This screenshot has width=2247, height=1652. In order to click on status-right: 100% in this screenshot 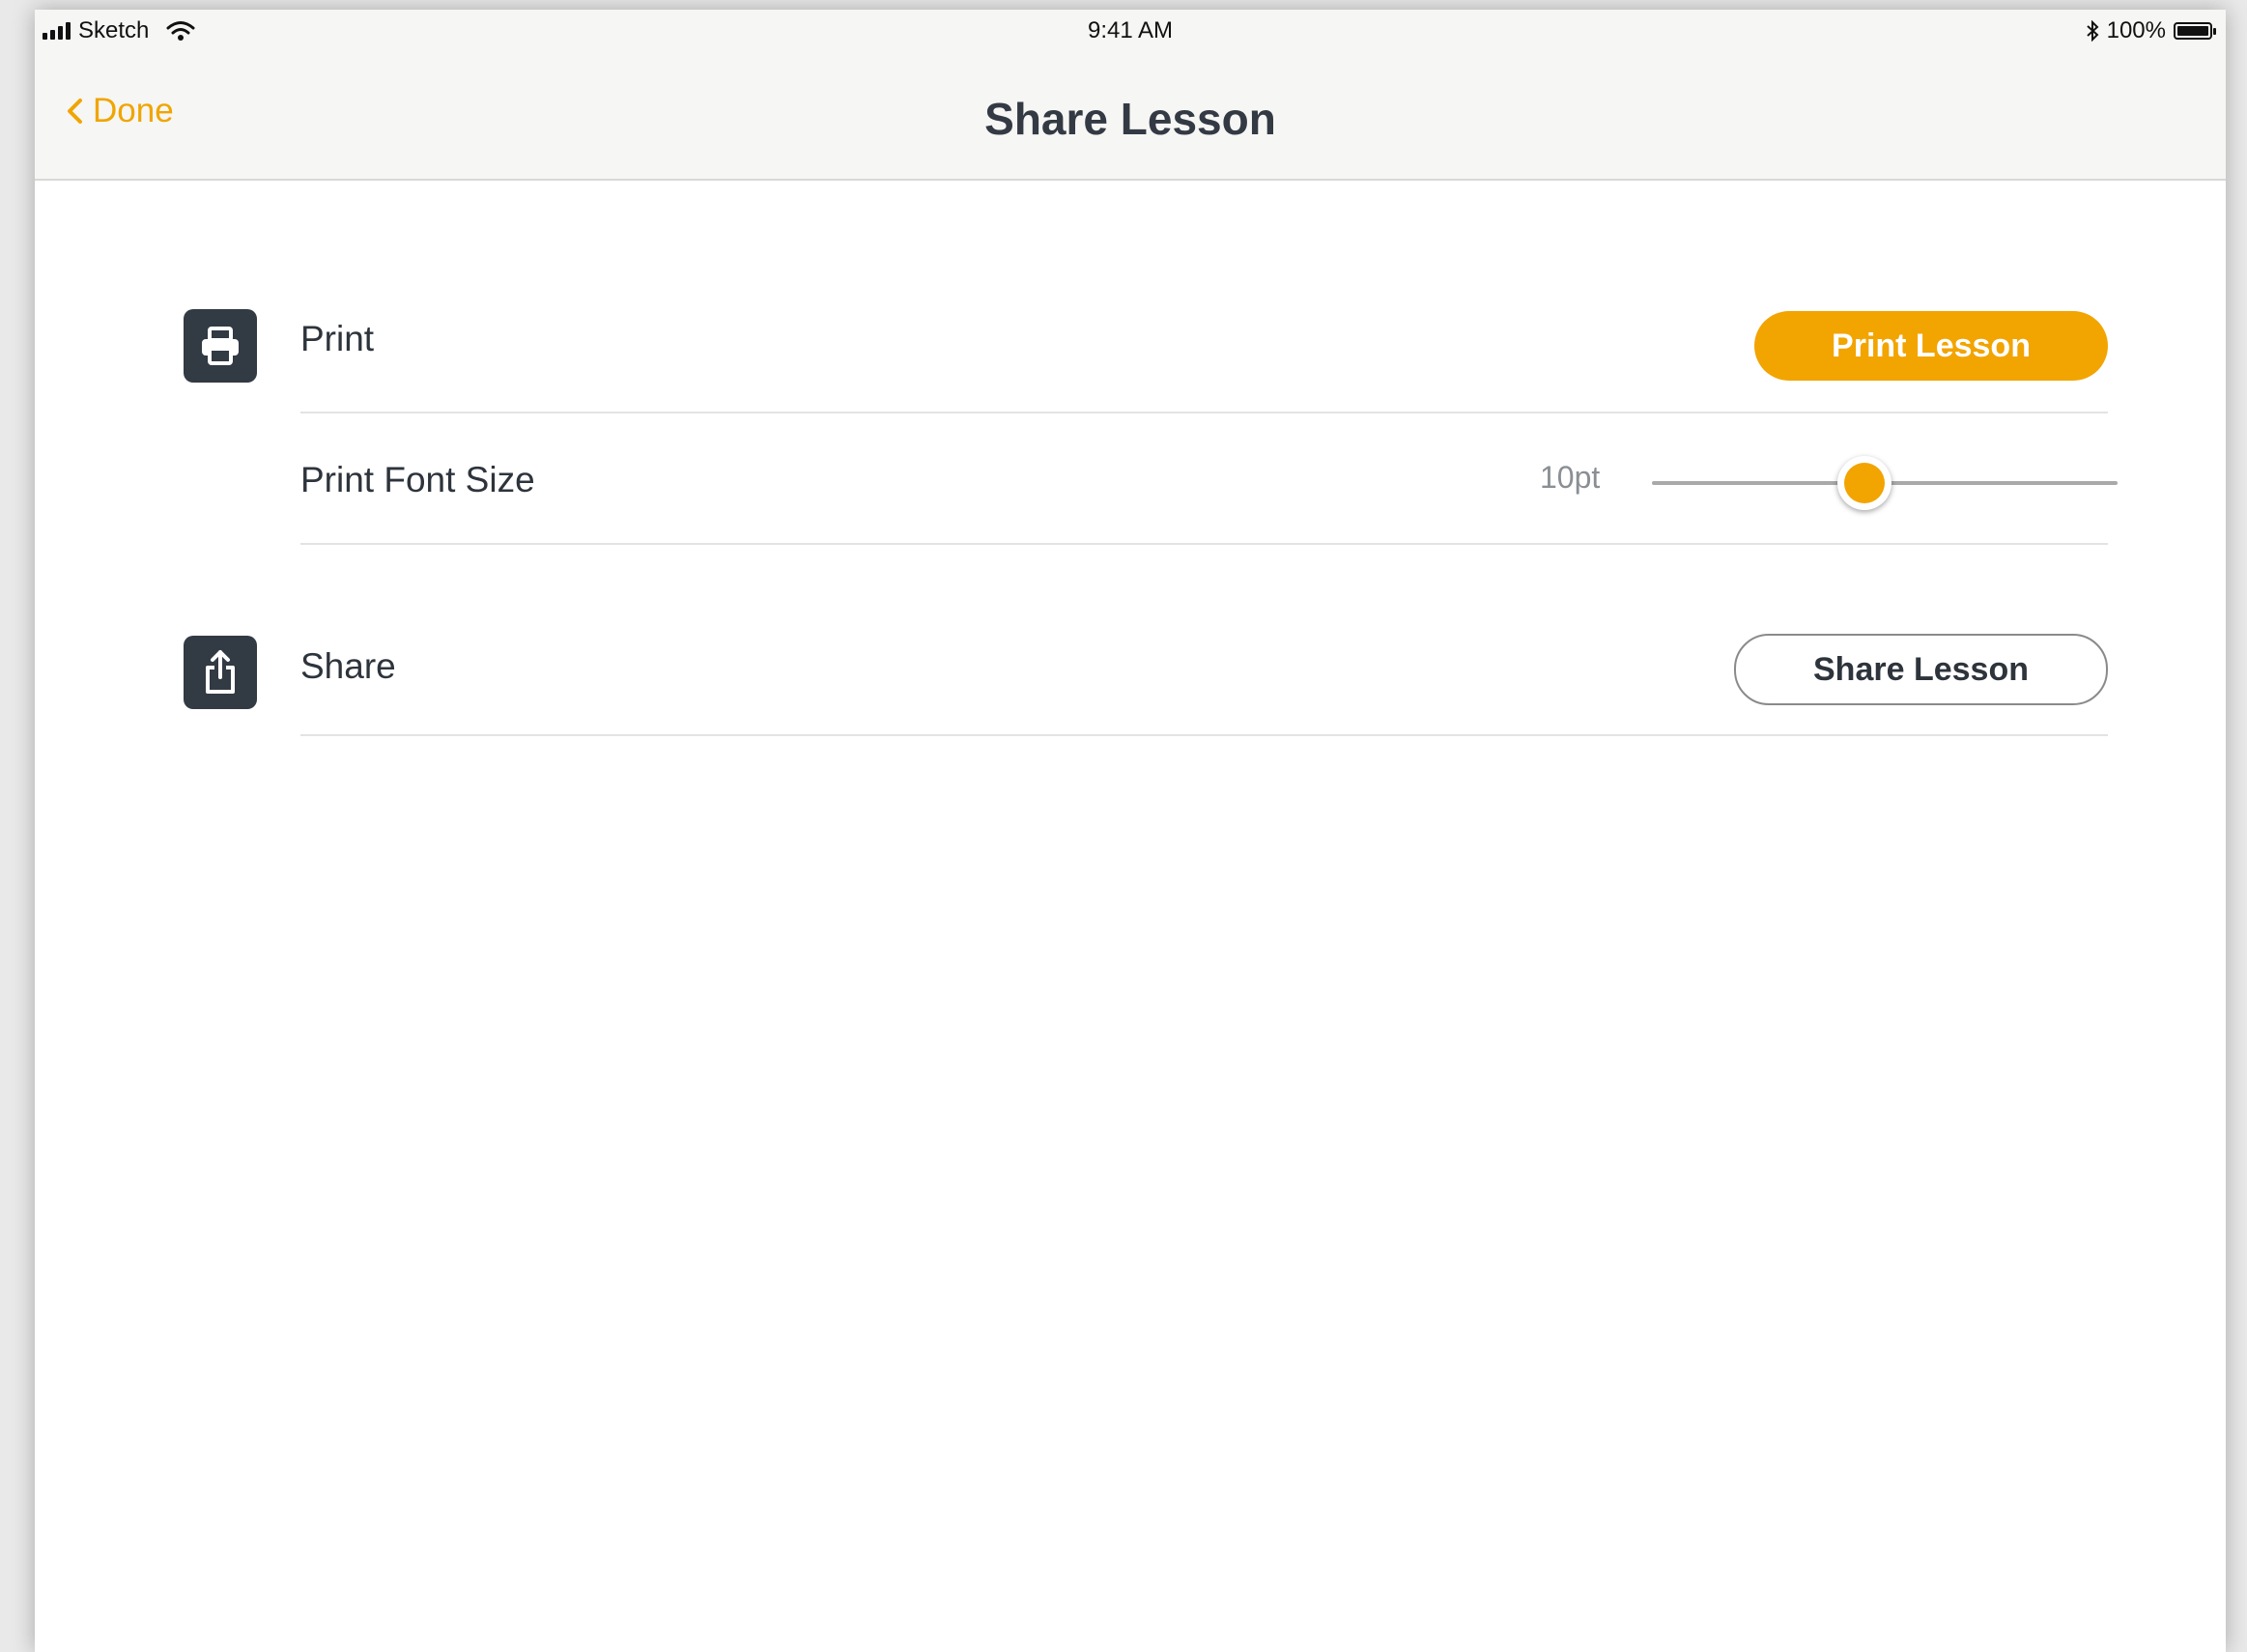, I will do `click(2151, 30)`.